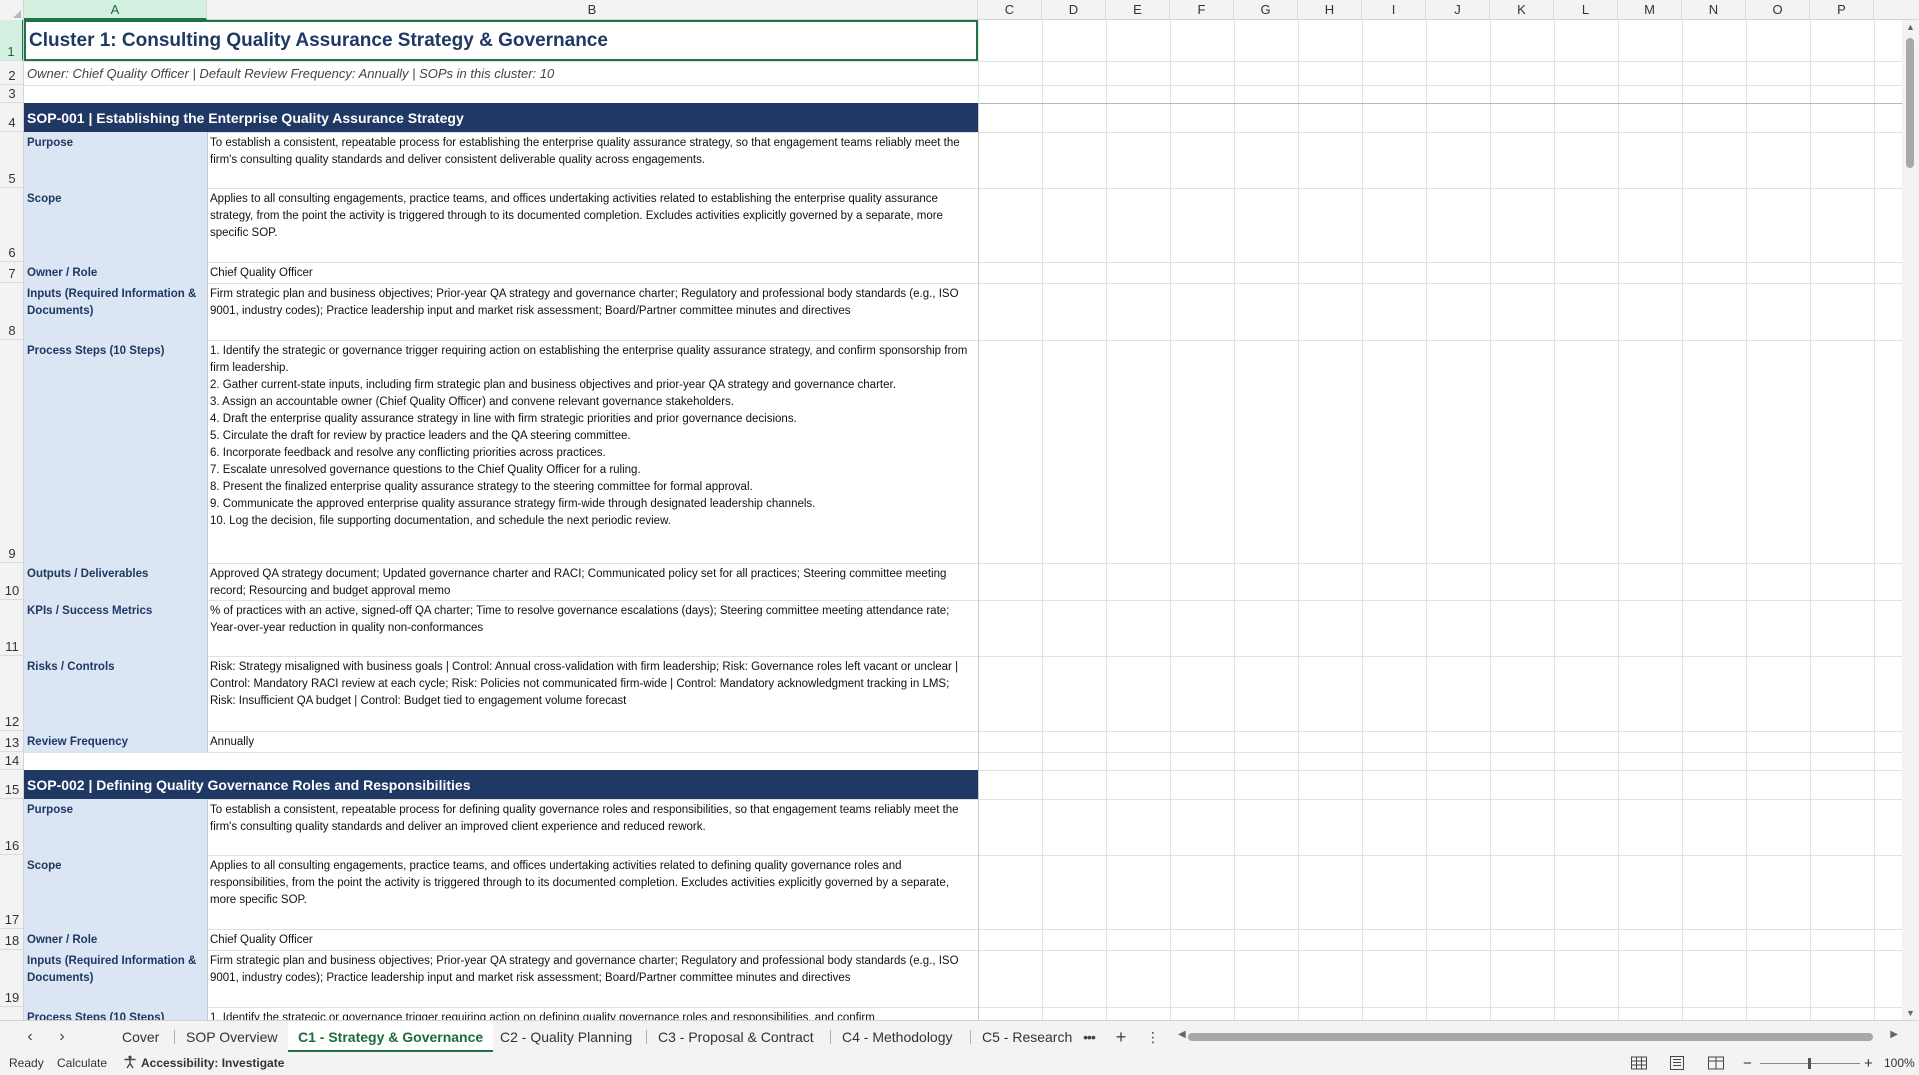  Describe the element at coordinates (11, 272) in the screenshot. I see `row-header-7: 7` at that location.